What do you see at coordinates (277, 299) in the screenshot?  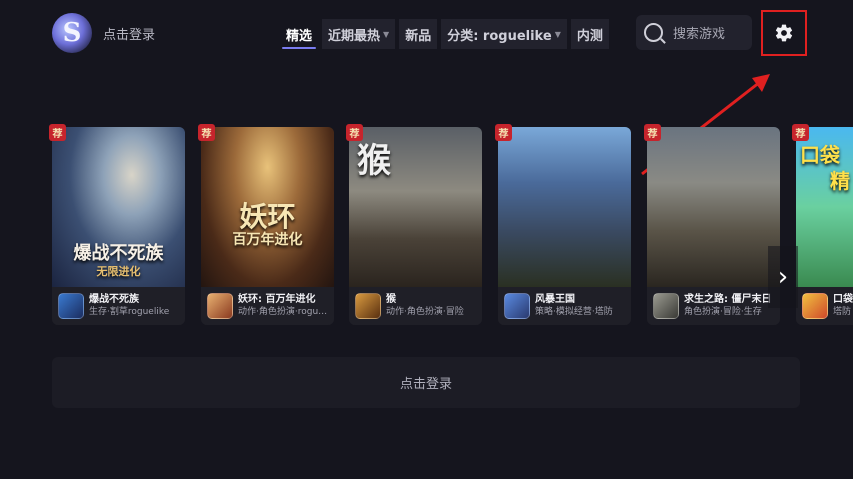 I see `game-title: 妖环: 百万年进化` at bounding box center [277, 299].